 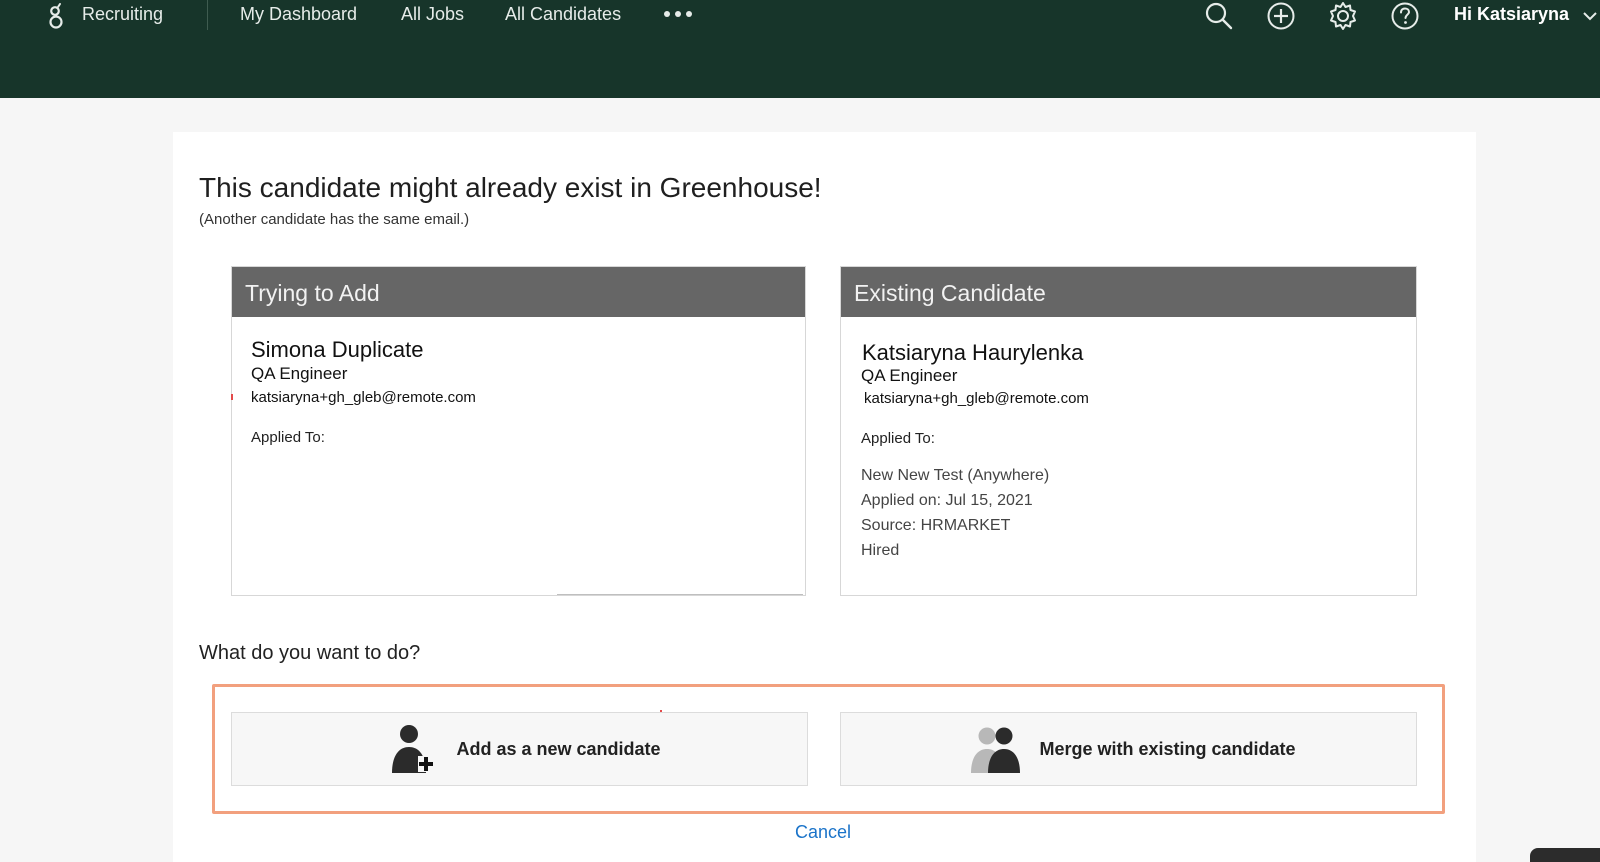 I want to click on application-status: Hired, so click(x=880, y=550).